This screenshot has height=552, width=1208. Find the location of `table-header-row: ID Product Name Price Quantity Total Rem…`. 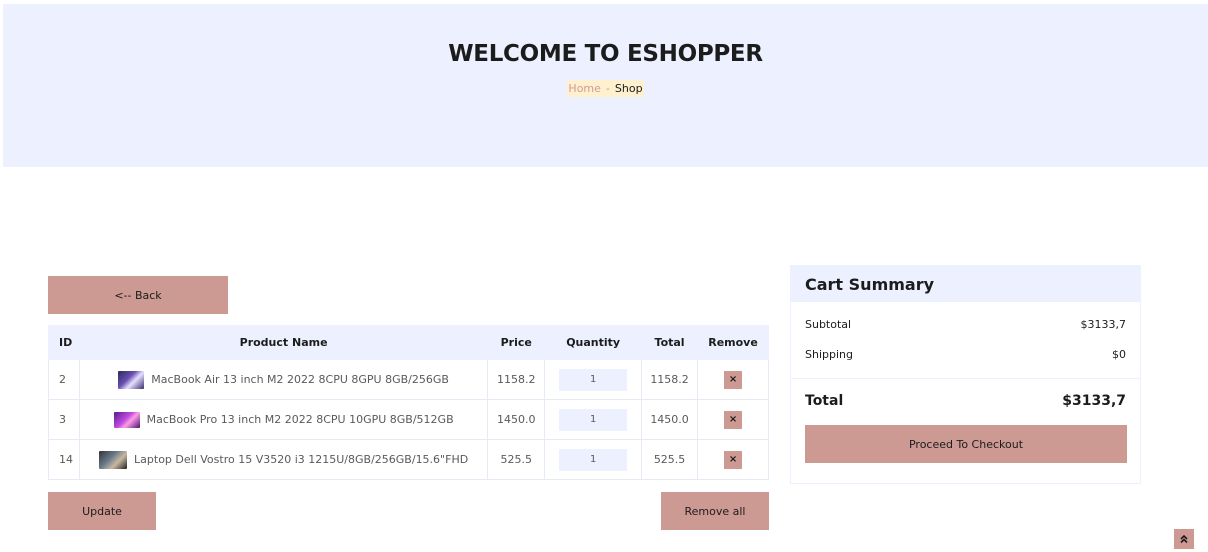

table-header-row: ID Product Name Price Quantity Total Rem… is located at coordinates (408, 342).